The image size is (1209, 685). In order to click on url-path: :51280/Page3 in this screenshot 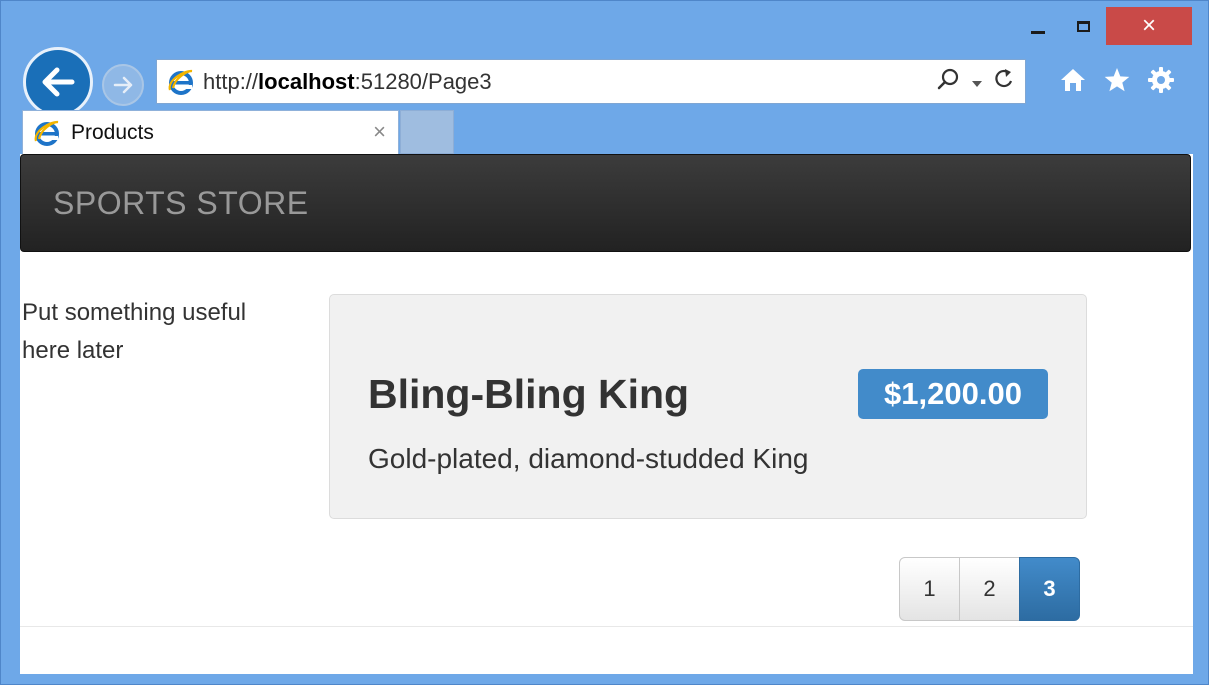, I will do `click(423, 81)`.